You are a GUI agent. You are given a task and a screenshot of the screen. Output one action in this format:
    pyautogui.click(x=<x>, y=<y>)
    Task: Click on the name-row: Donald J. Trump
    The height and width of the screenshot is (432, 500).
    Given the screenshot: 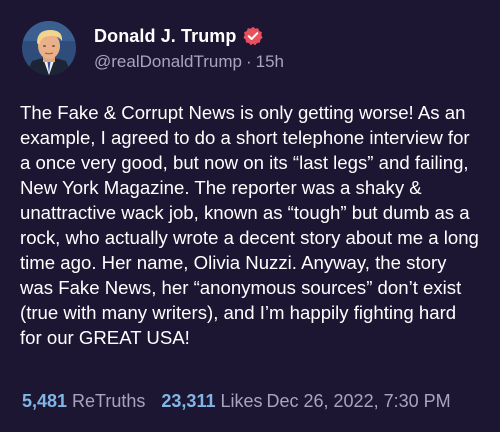 What is the action you would take?
    pyautogui.click(x=189, y=36)
    